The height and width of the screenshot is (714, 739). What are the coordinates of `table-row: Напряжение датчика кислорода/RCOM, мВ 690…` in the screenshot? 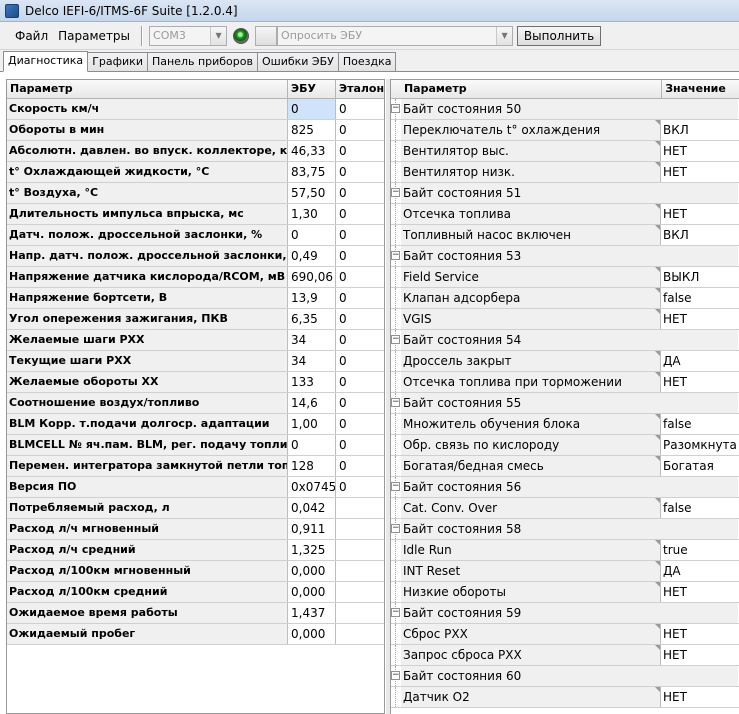 It's located at (195, 277).